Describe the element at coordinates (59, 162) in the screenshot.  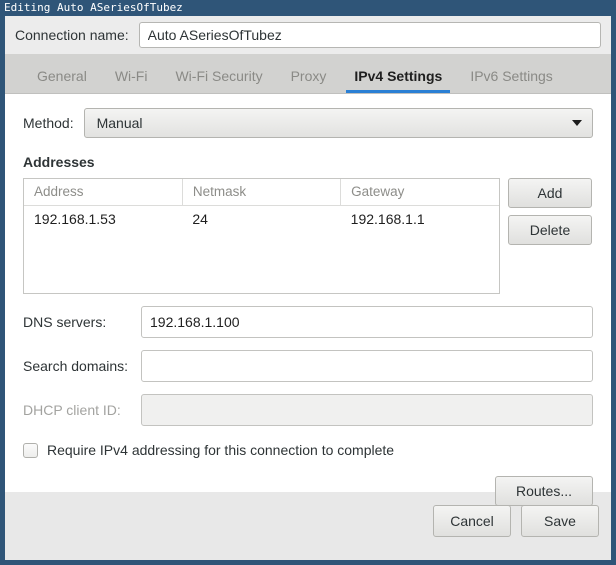
I see `addresses-section-title: Addresses` at that location.